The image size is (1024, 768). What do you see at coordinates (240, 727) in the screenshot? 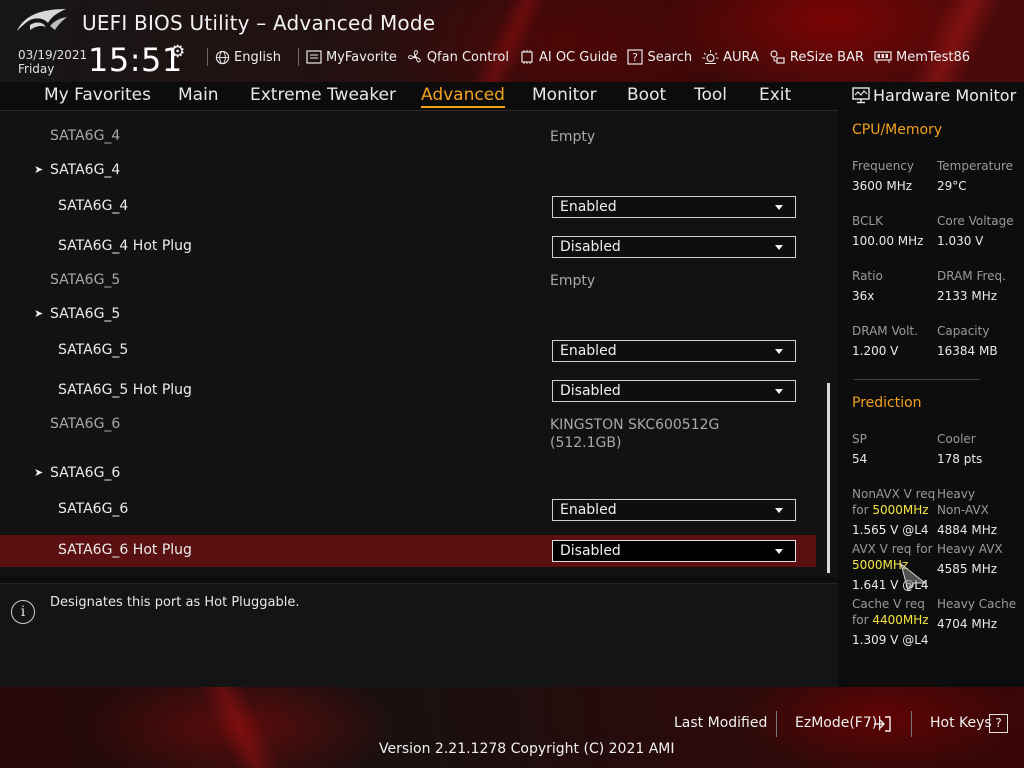
I see `footer-decoration` at bounding box center [240, 727].